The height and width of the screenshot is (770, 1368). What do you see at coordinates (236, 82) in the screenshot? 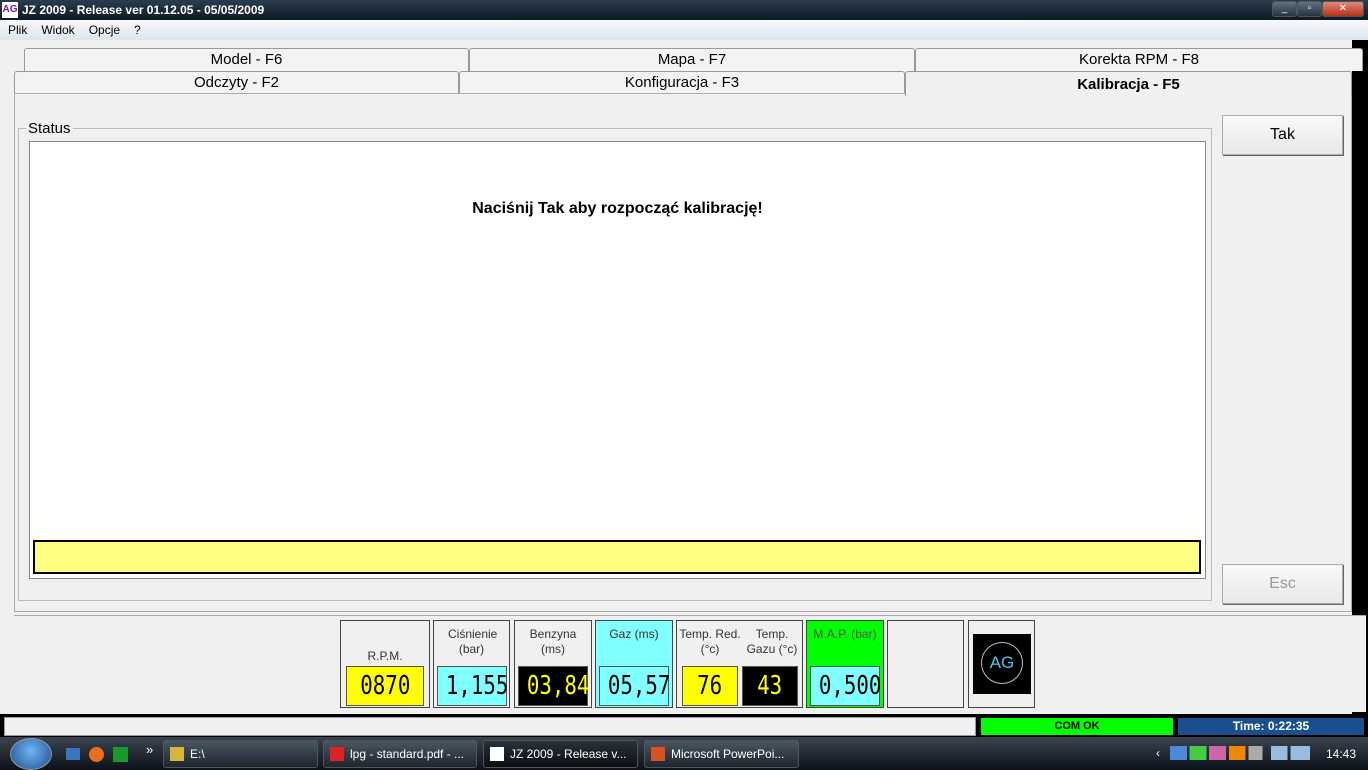
I see `tab-odczyty: Odczyty - F2` at bounding box center [236, 82].